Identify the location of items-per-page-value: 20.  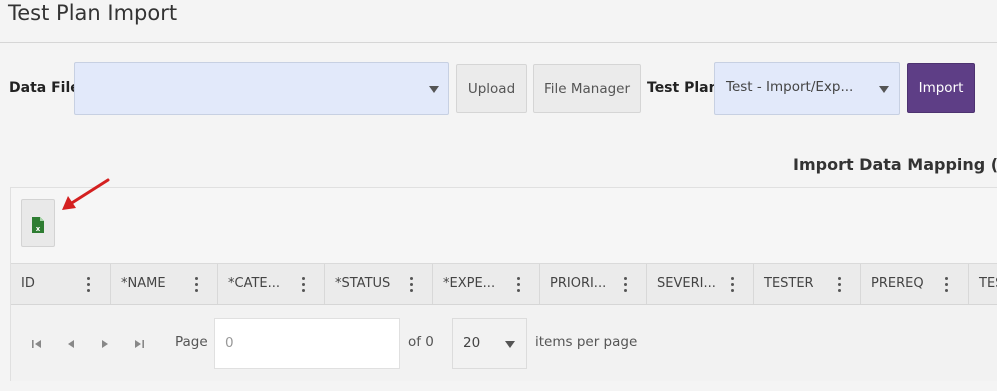
(472, 343).